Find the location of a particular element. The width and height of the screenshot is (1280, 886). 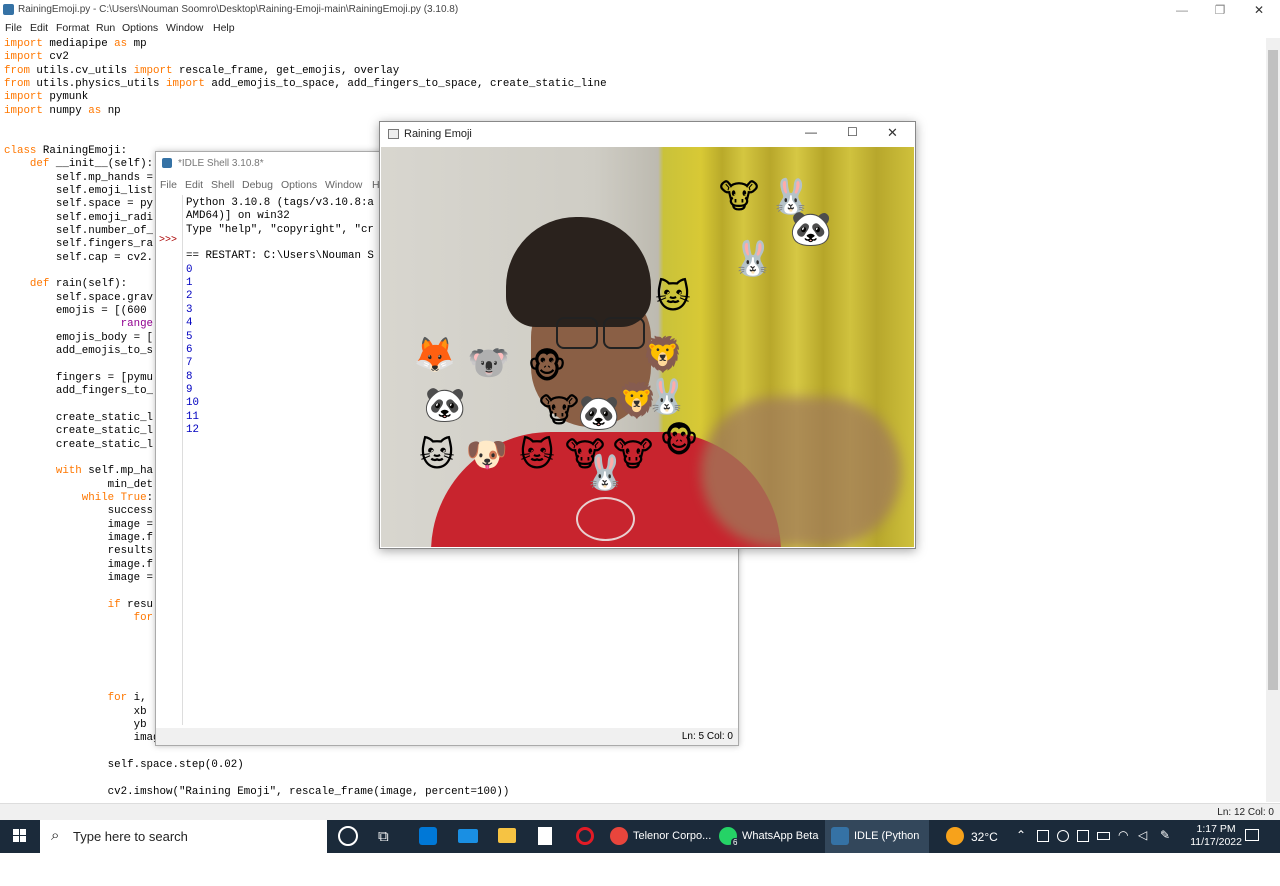

shell-line: 0 is located at coordinates (189, 269).